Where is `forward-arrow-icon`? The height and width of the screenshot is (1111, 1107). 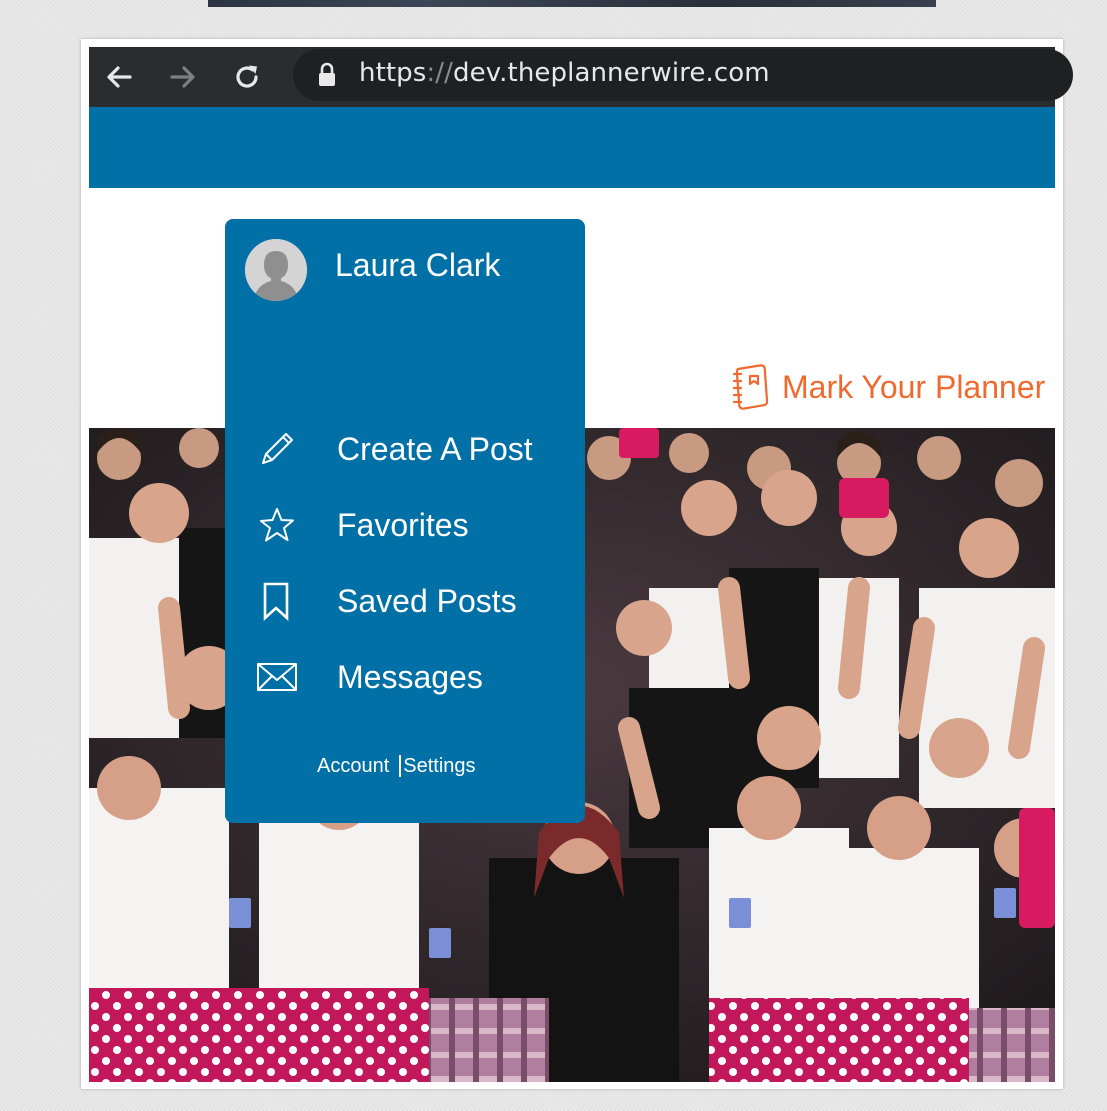
forward-arrow-icon is located at coordinates (182, 77).